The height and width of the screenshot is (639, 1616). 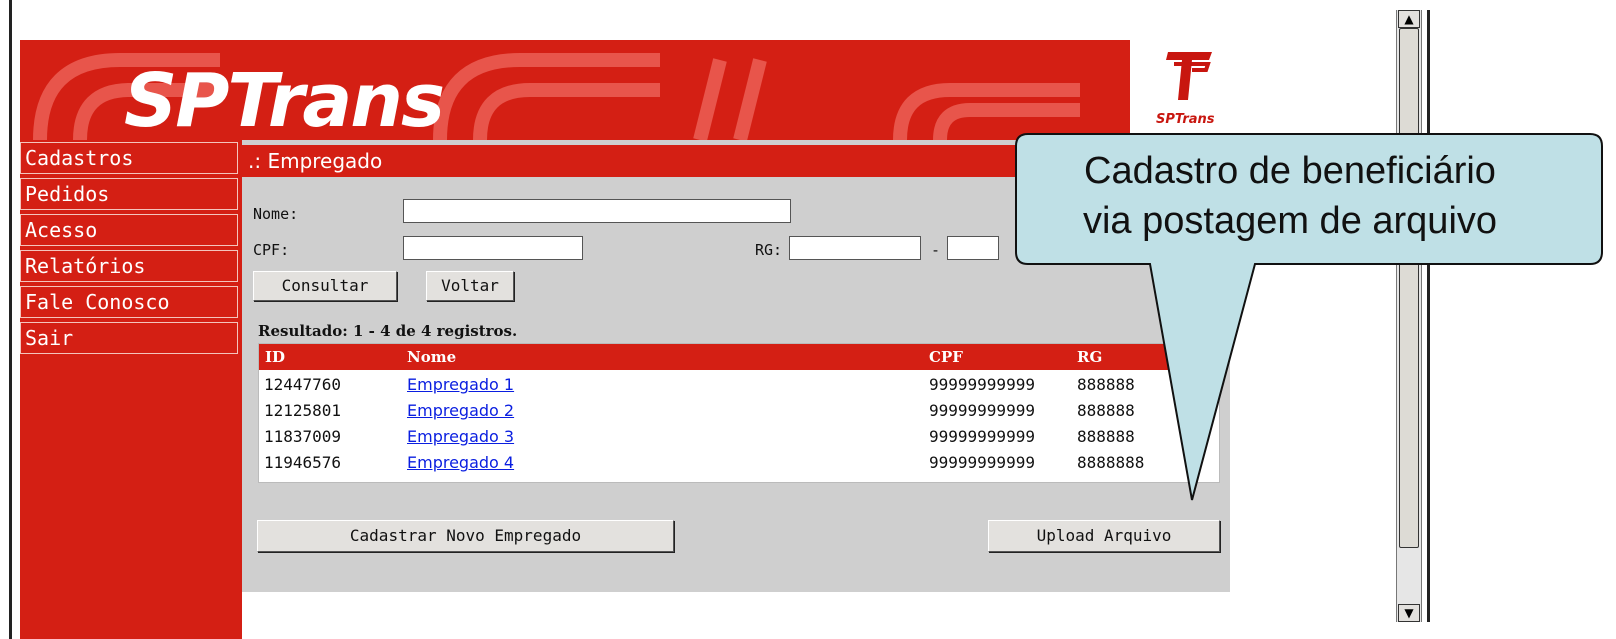 I want to click on callout-line-1: Cadastro de beneficiário, so click(x=1290, y=171).